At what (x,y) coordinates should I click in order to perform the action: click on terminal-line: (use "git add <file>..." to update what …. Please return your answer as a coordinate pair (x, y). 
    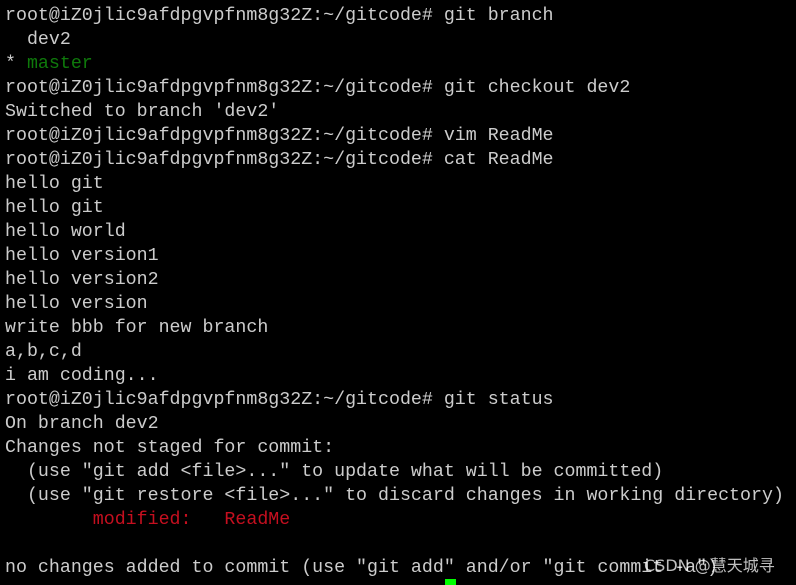
    Looking at the image, I should click on (394, 472).